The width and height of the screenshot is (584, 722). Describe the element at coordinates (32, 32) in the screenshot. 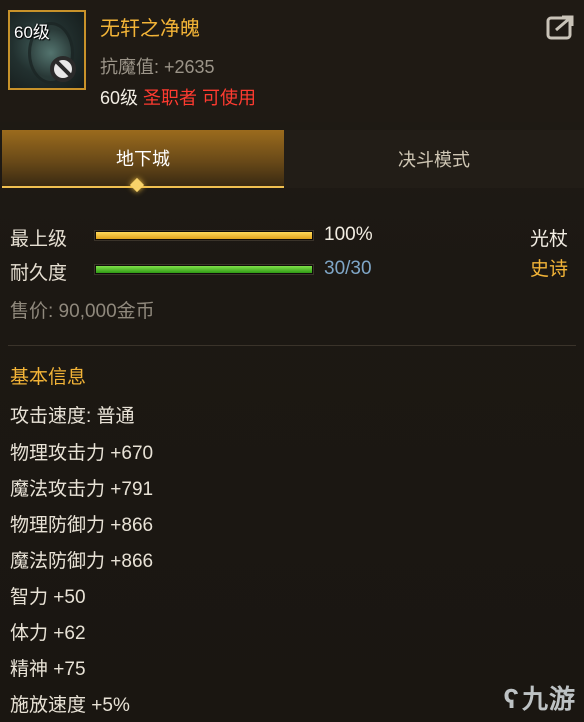

I see `item-level-tag: 60级` at that location.